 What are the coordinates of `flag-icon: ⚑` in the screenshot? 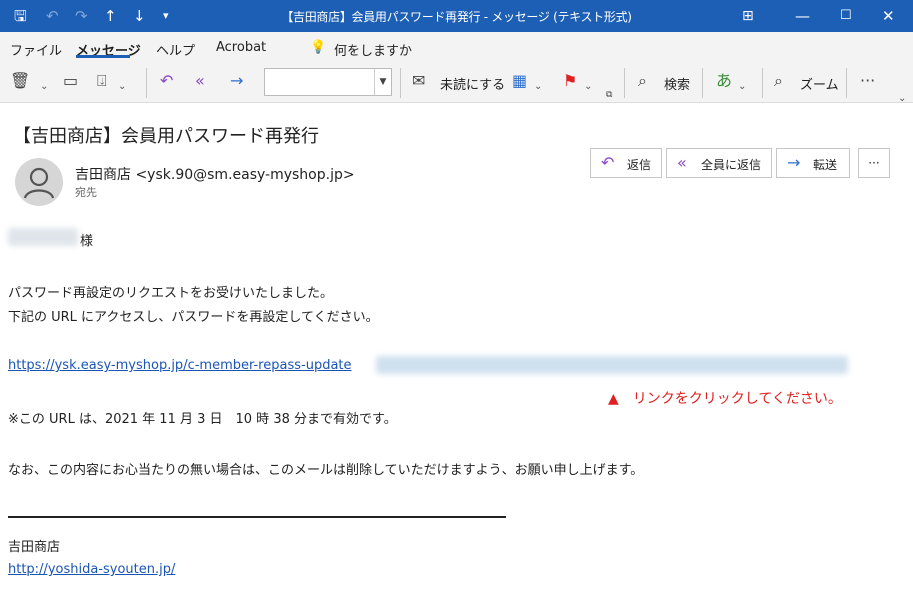 It's located at (570, 81).